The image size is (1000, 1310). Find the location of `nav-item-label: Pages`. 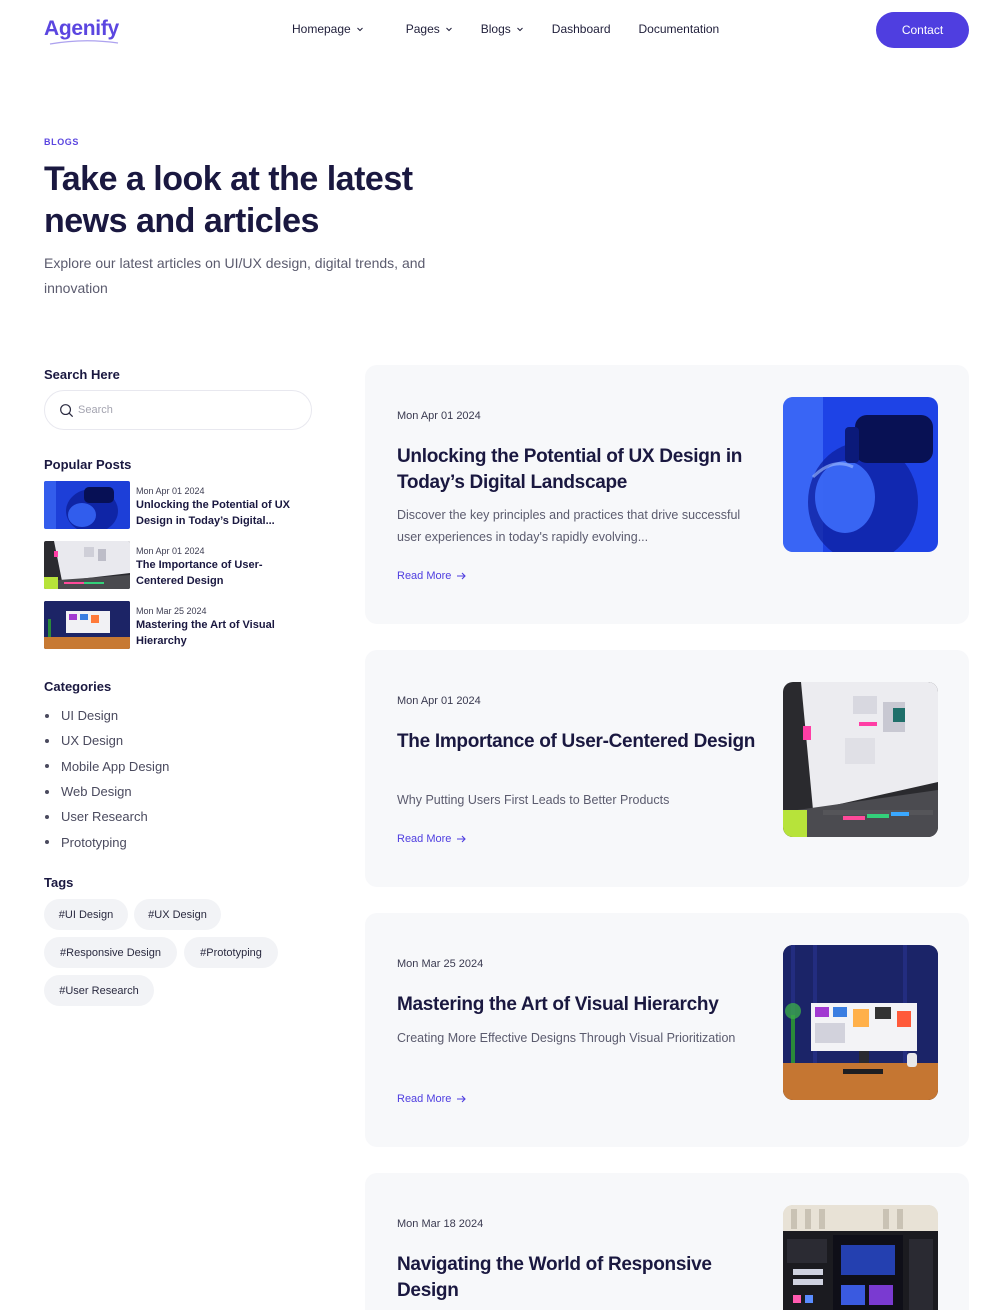

nav-item-label: Pages is located at coordinates (422, 29).